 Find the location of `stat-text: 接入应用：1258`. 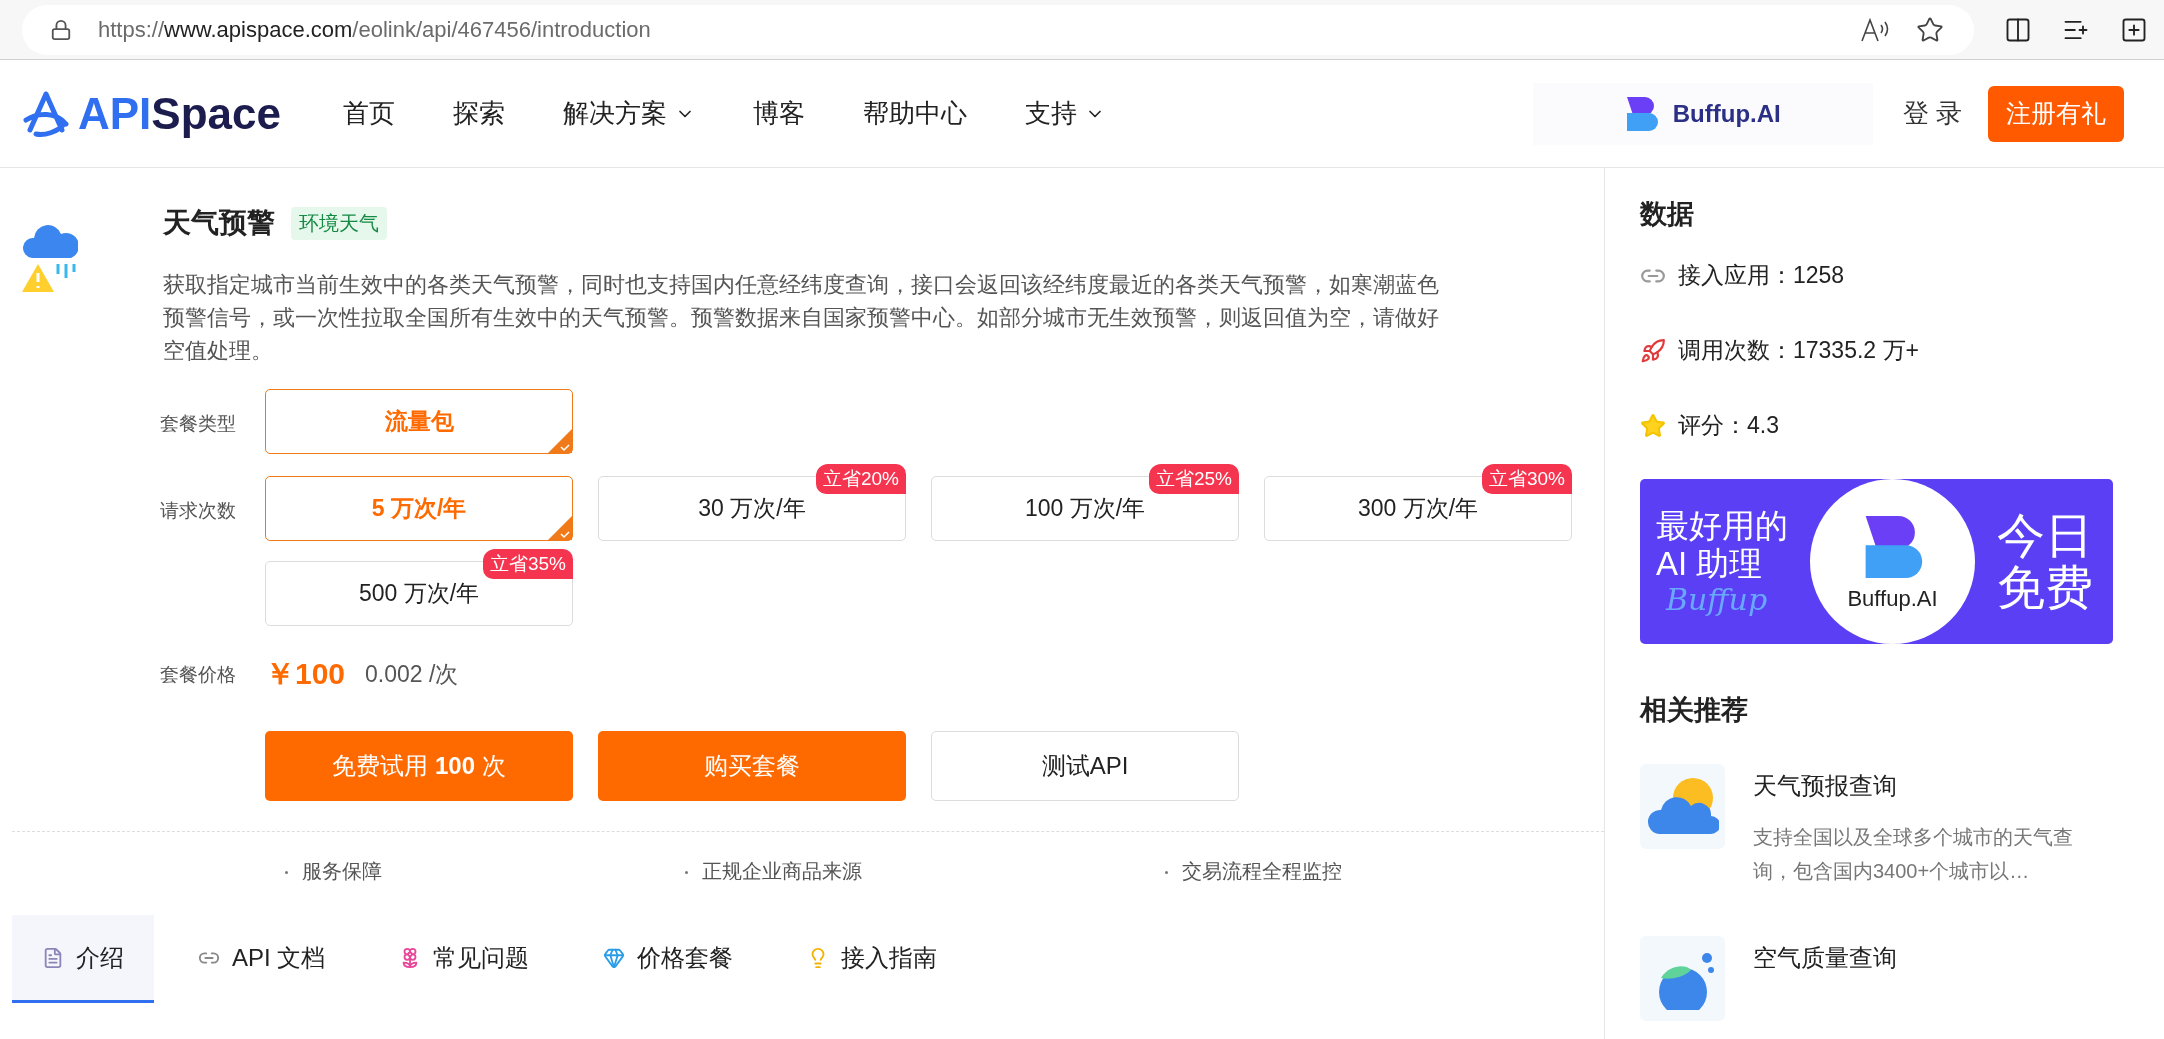

stat-text: 接入应用：1258 is located at coordinates (1761, 275).